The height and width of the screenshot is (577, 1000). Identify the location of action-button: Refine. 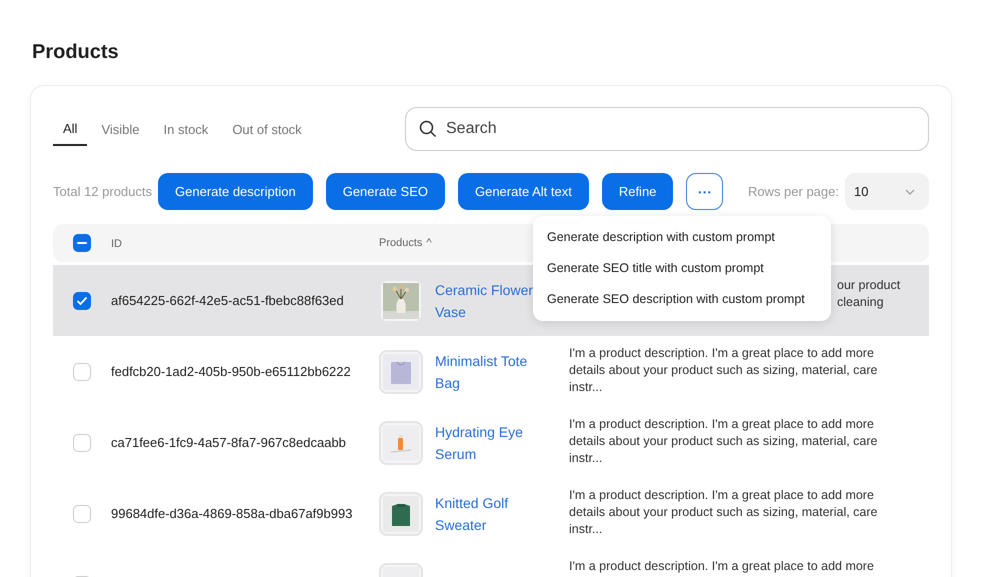
(638, 191).